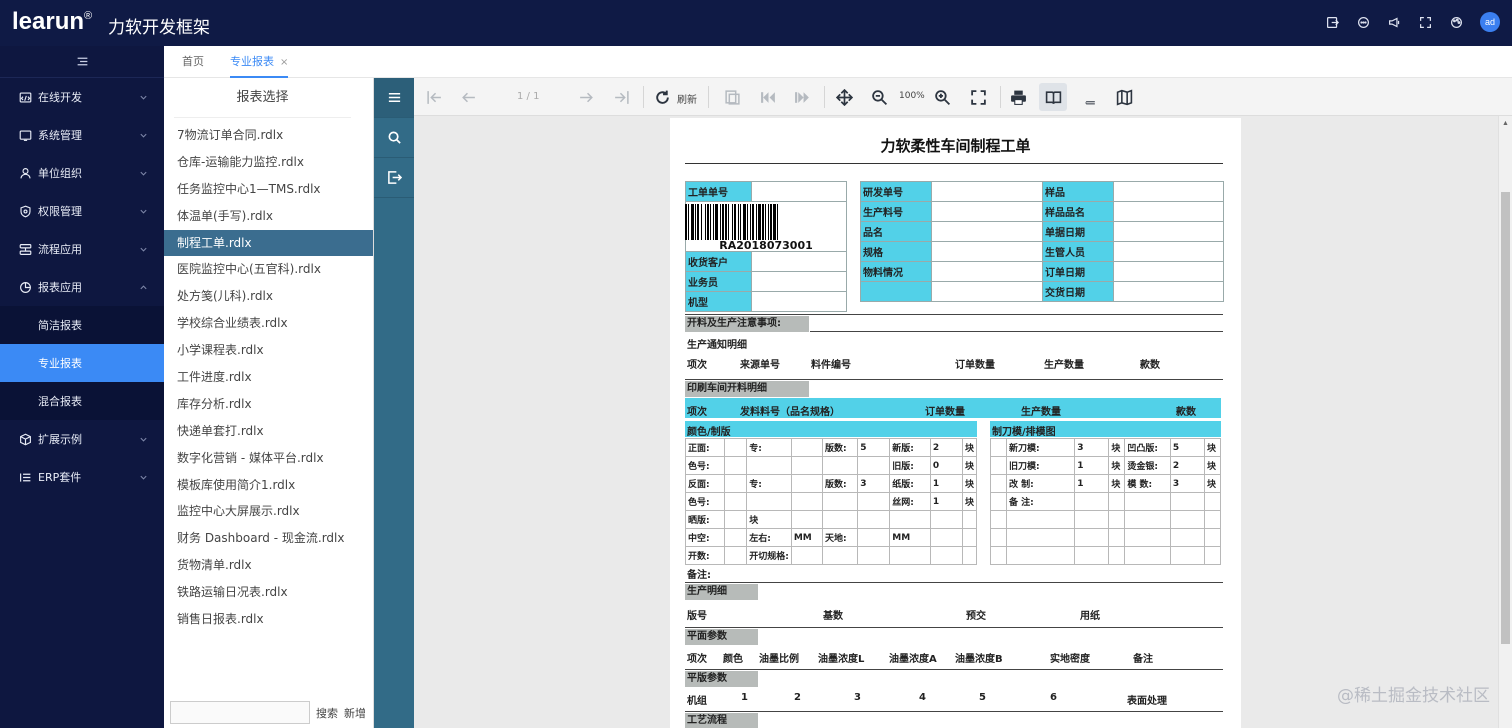  Describe the element at coordinates (1089, 97) in the screenshot. I see `single-page-icon` at that location.